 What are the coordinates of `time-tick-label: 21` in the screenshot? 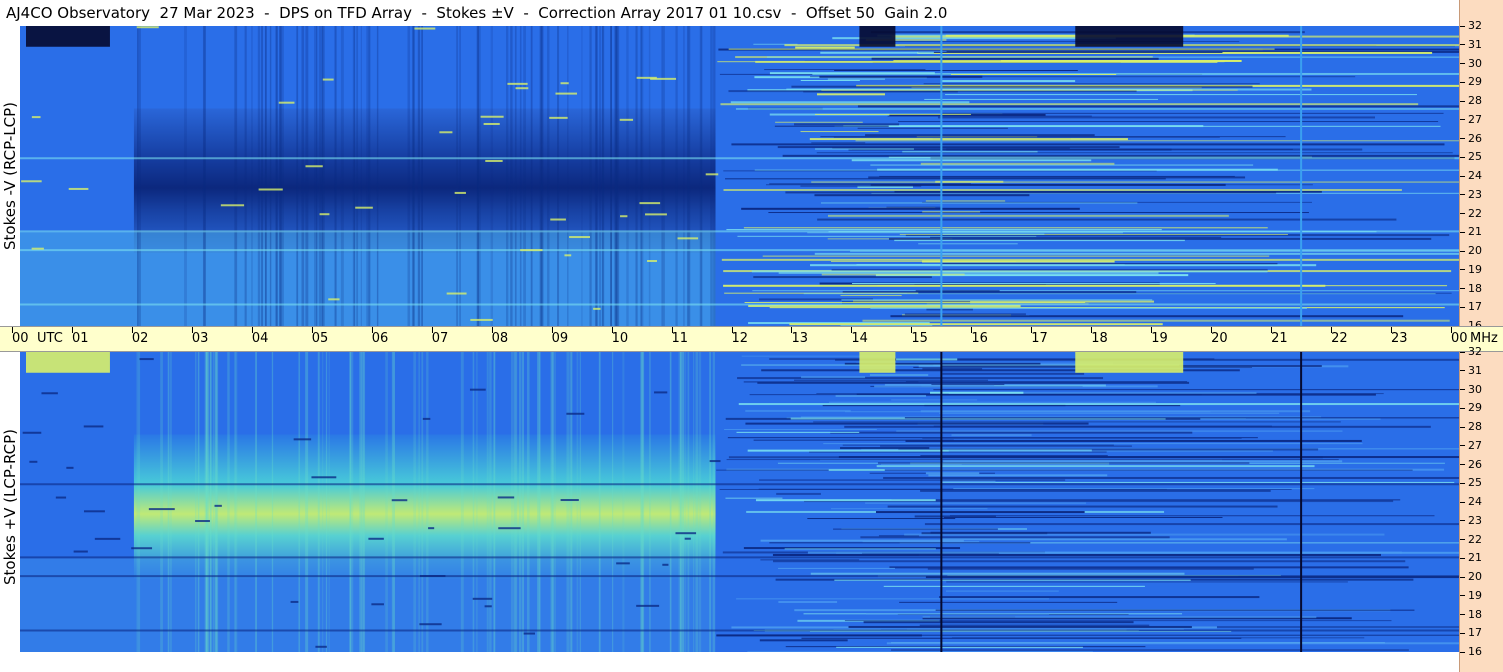 It's located at (1279, 337).